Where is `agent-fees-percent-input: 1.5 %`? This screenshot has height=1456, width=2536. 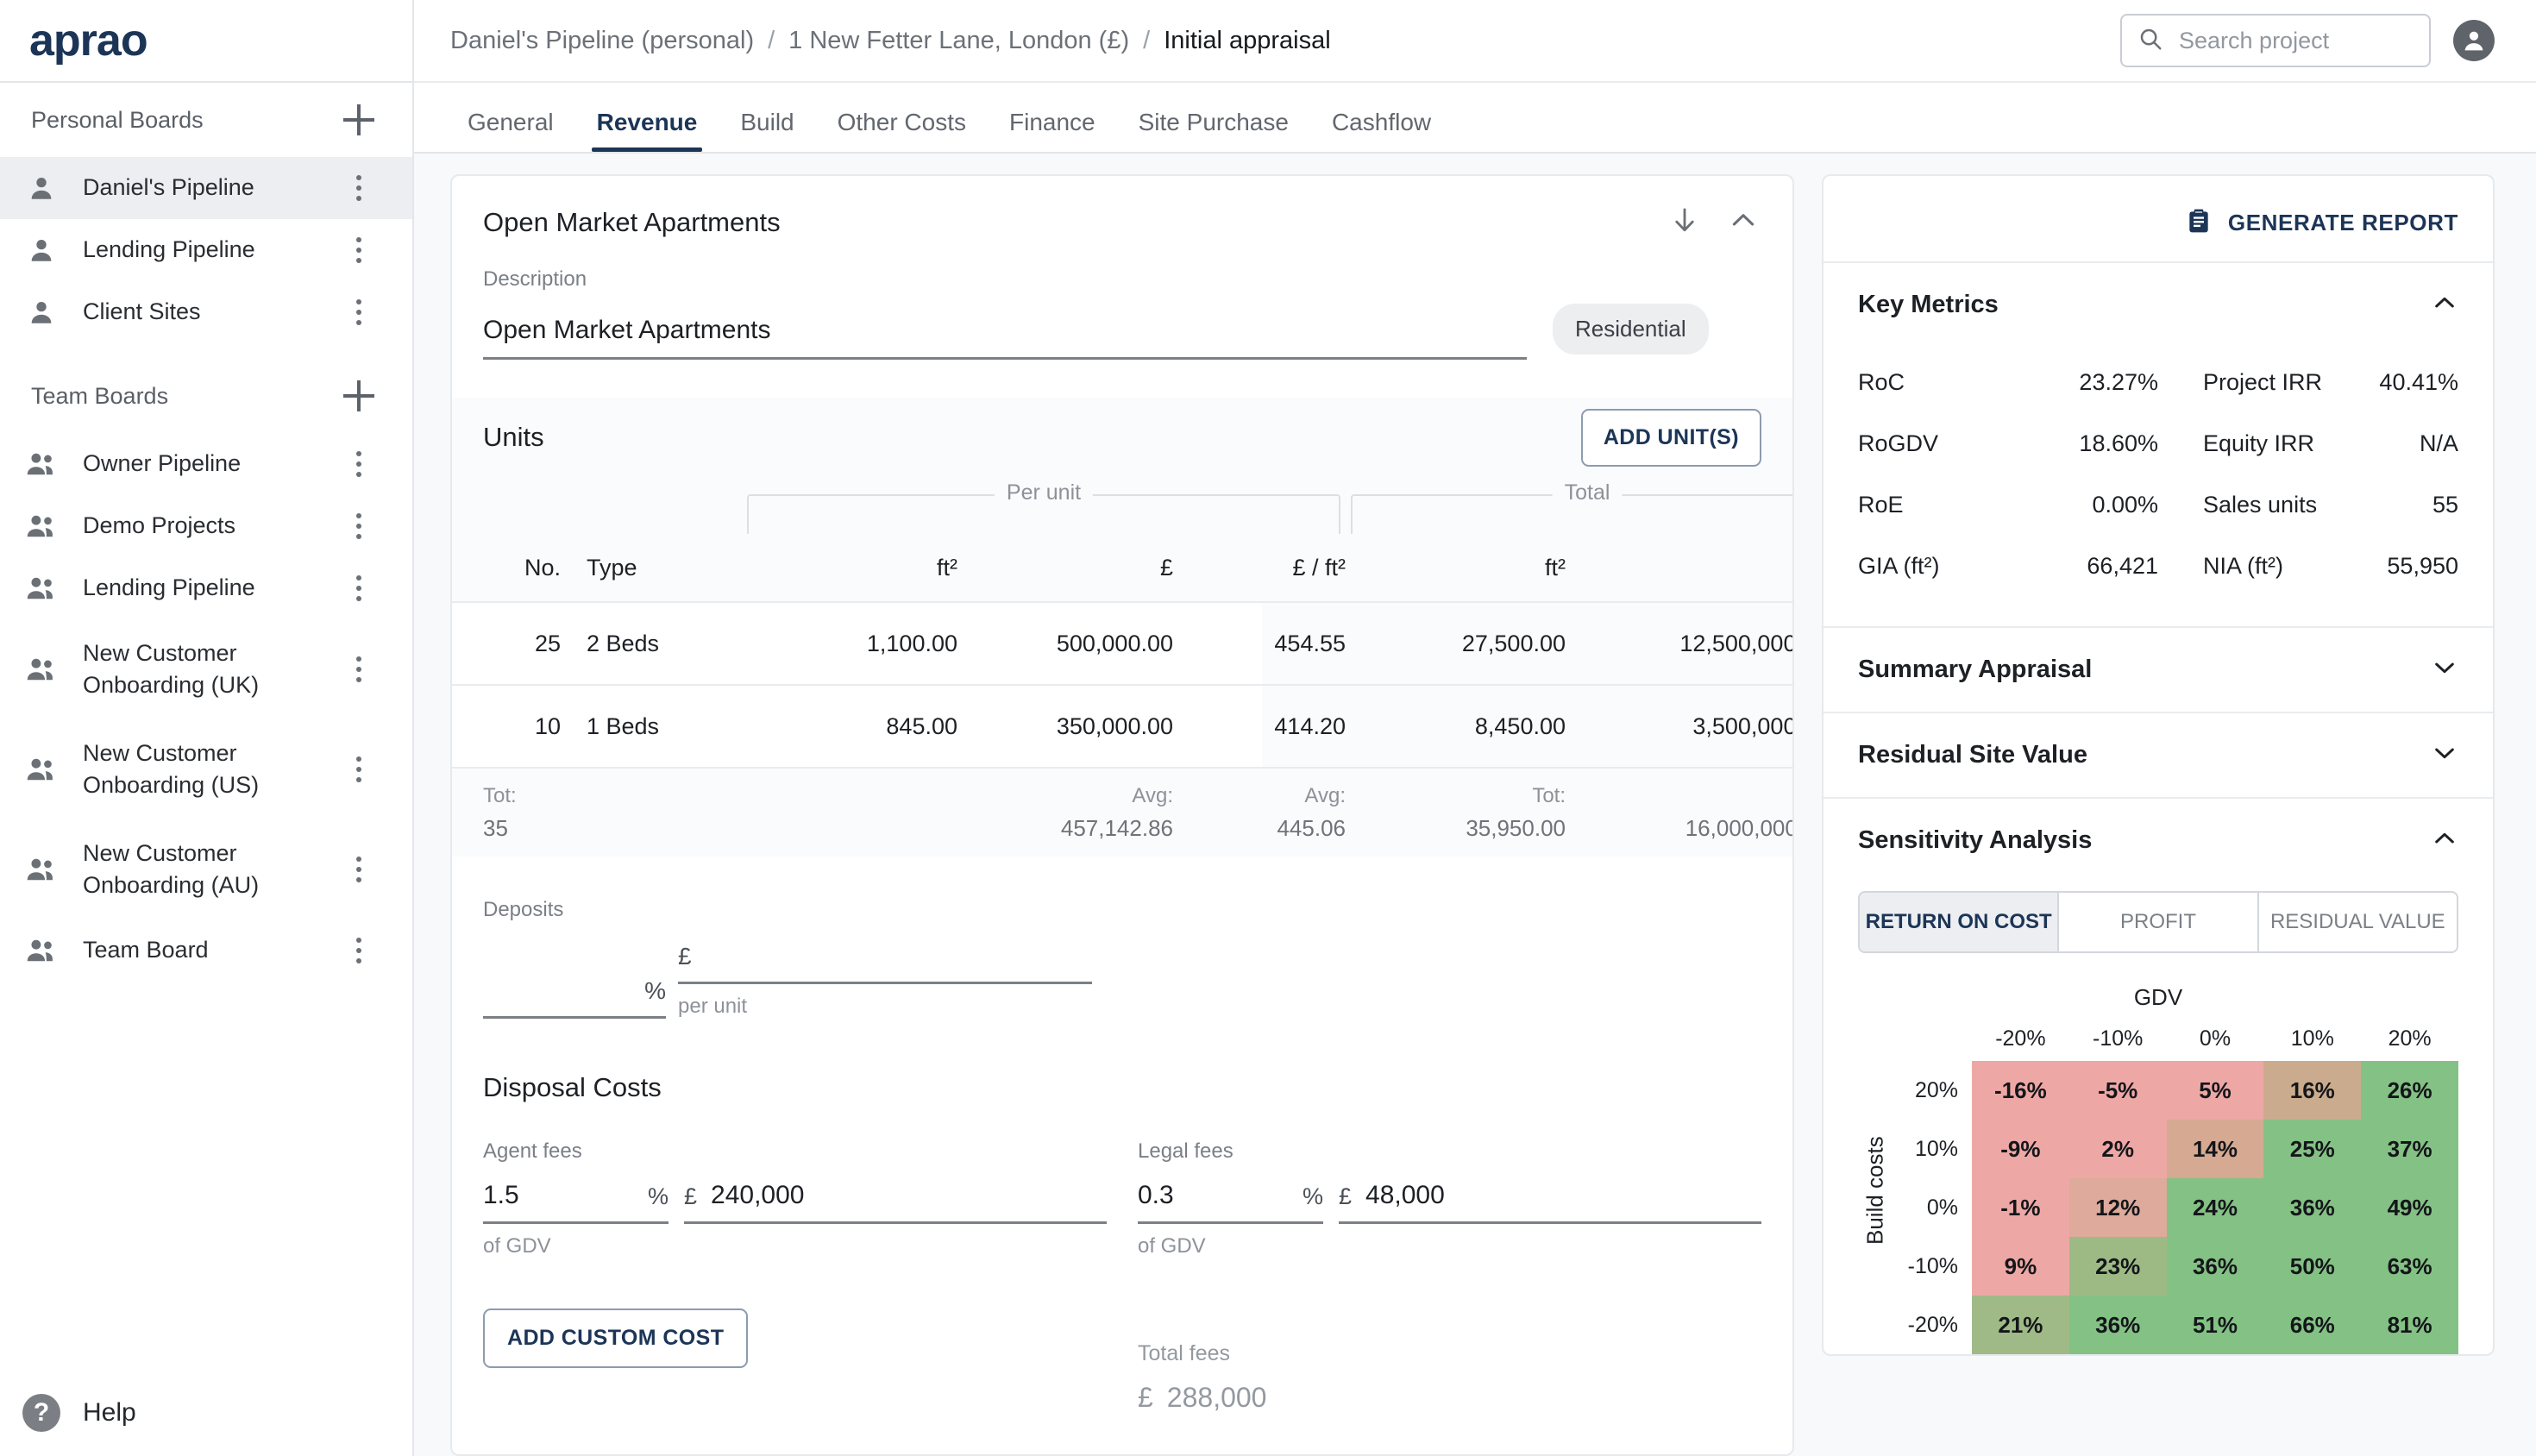
agent-fees-percent-input: 1.5 % is located at coordinates (576, 1202).